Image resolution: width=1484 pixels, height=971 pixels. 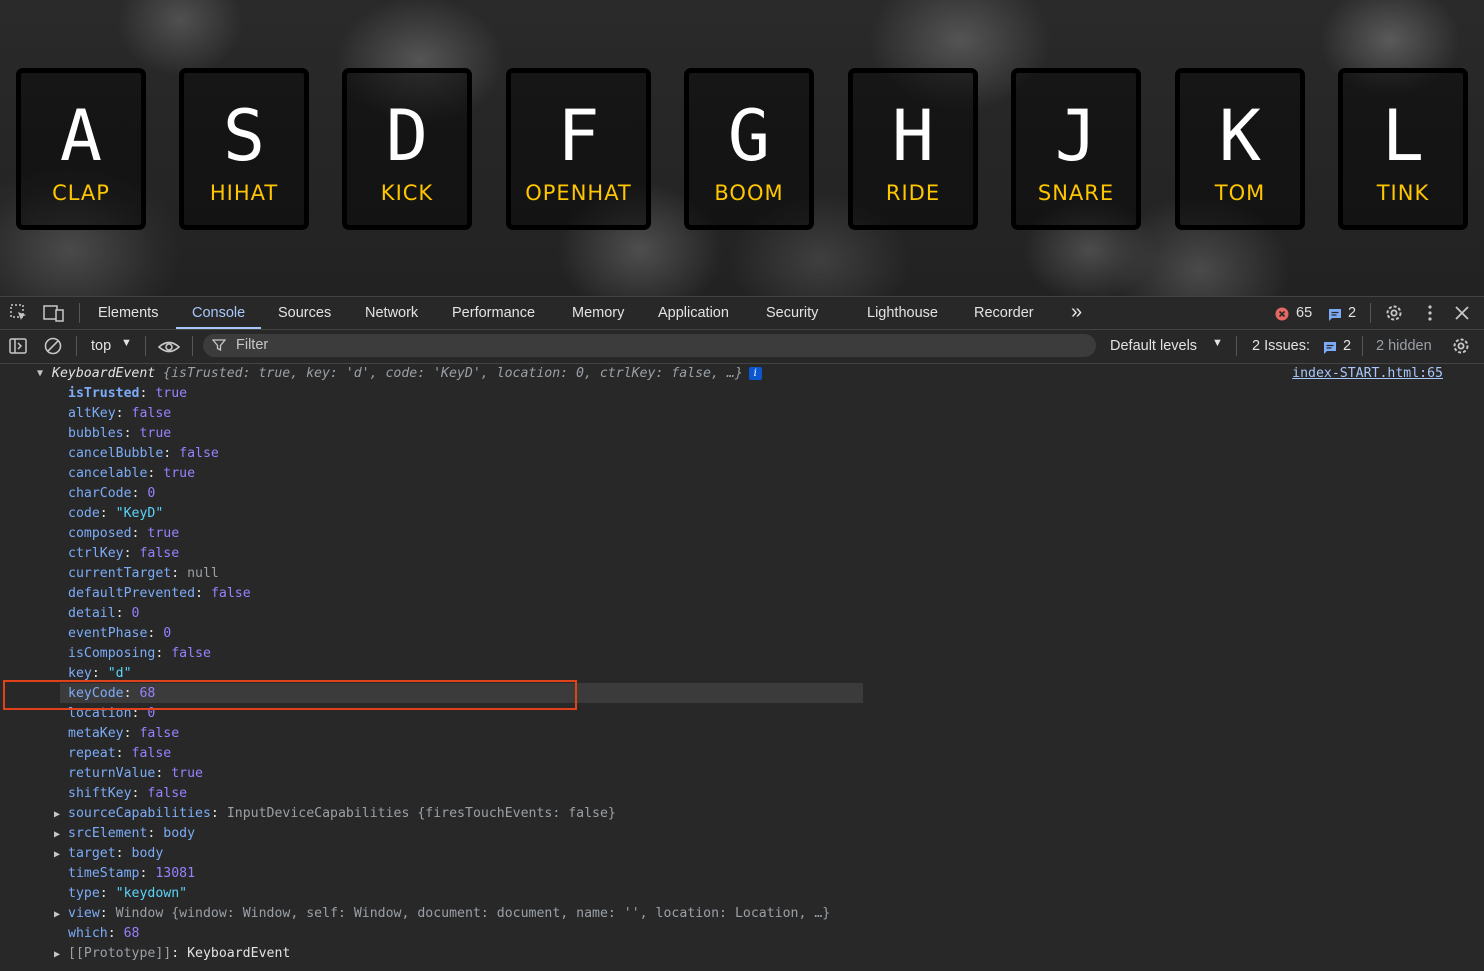 I want to click on prop-row: returnValue: true, so click(x=135, y=774).